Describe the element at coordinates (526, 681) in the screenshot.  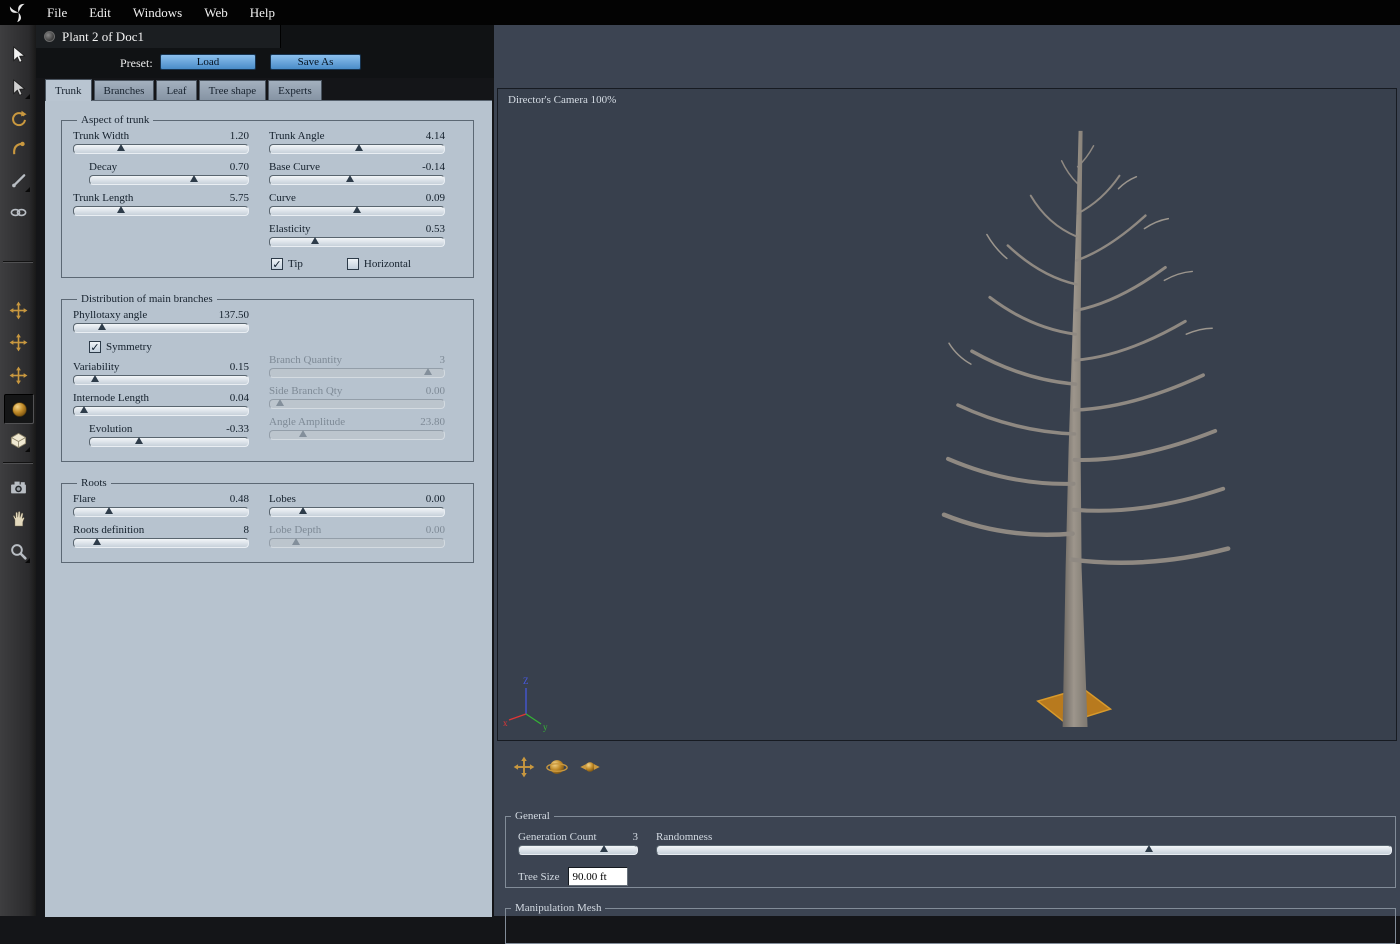
I see `axis-z-label: Z` at that location.